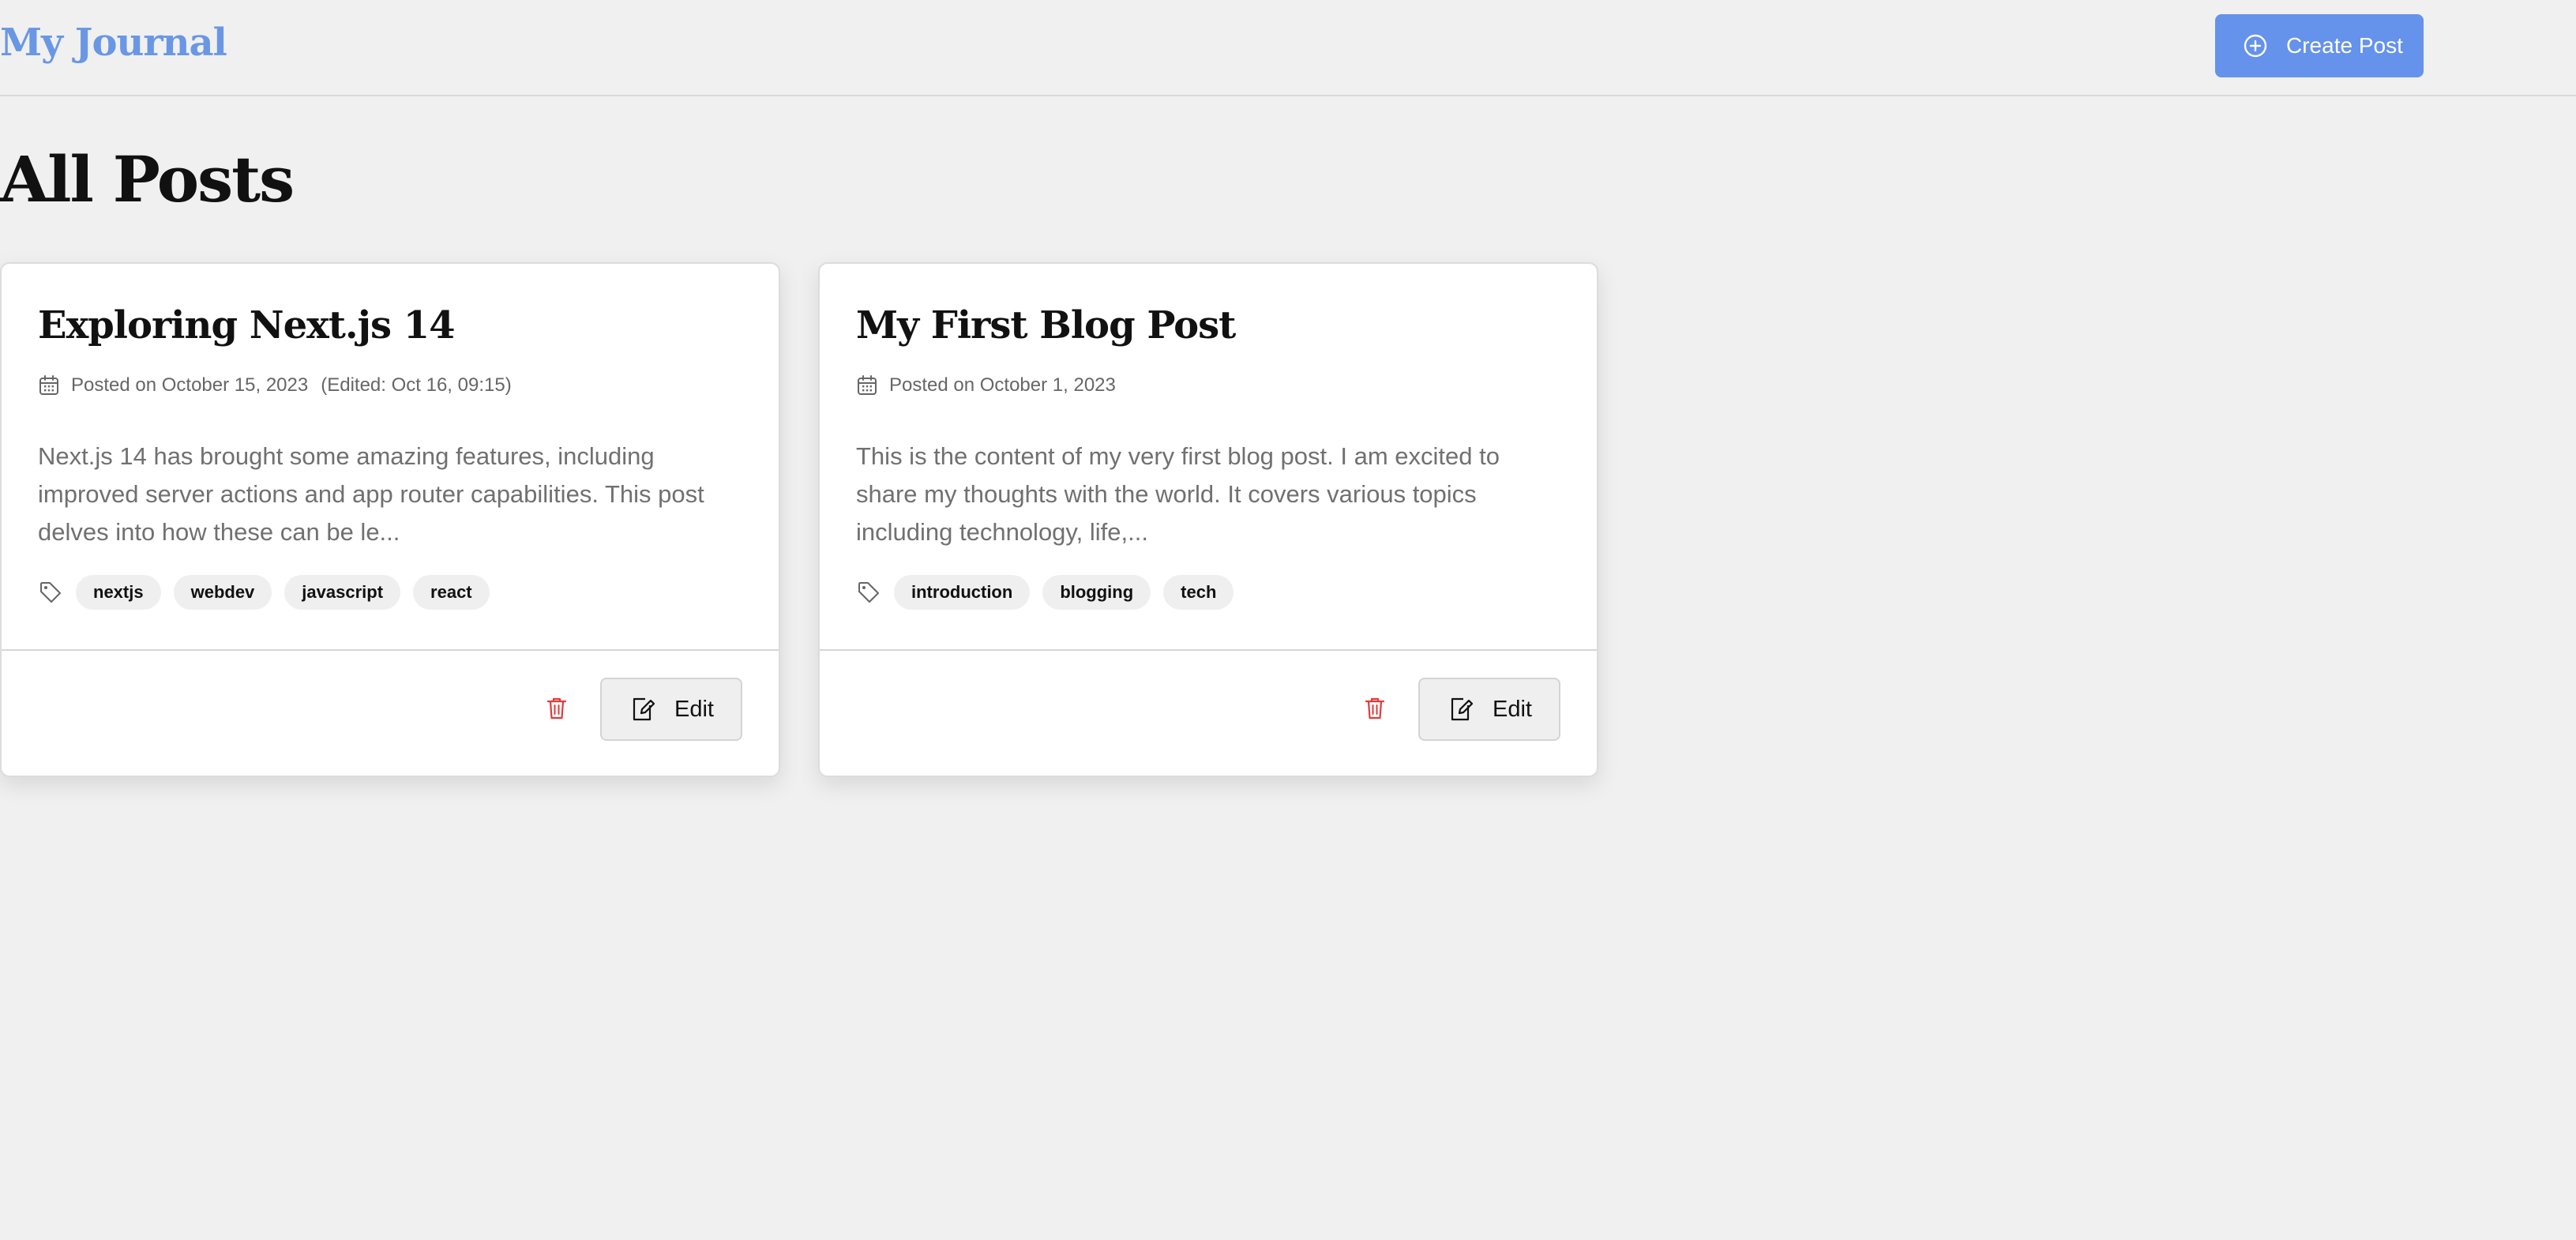  I want to click on post-date: Posted on October 15, 2023, so click(190, 385).